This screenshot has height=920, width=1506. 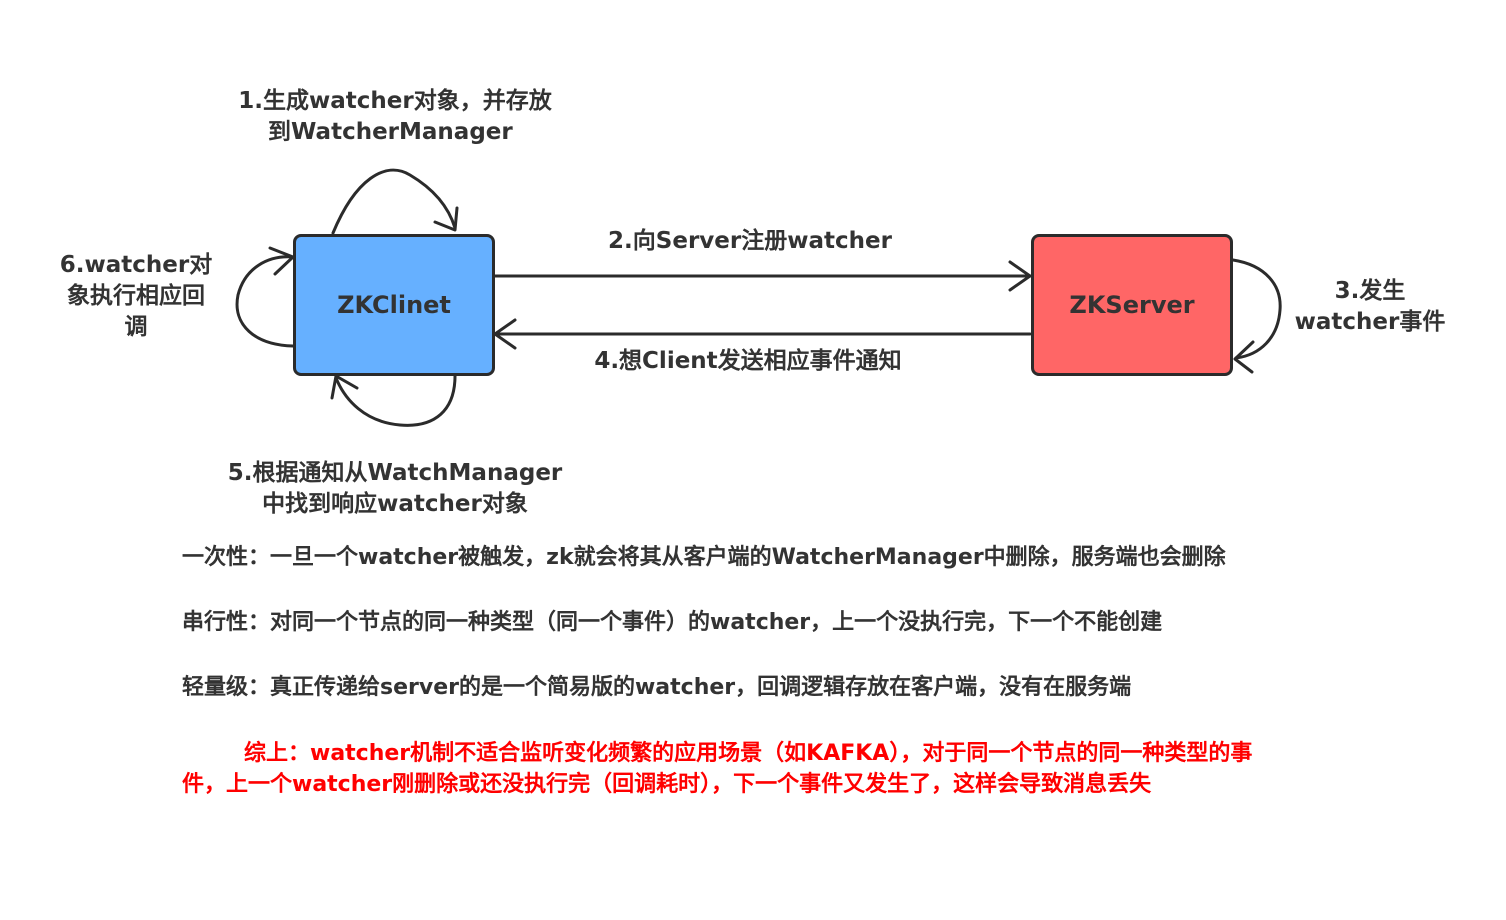 What do you see at coordinates (1256, 309) in the screenshot?
I see `loop-right-arrow` at bounding box center [1256, 309].